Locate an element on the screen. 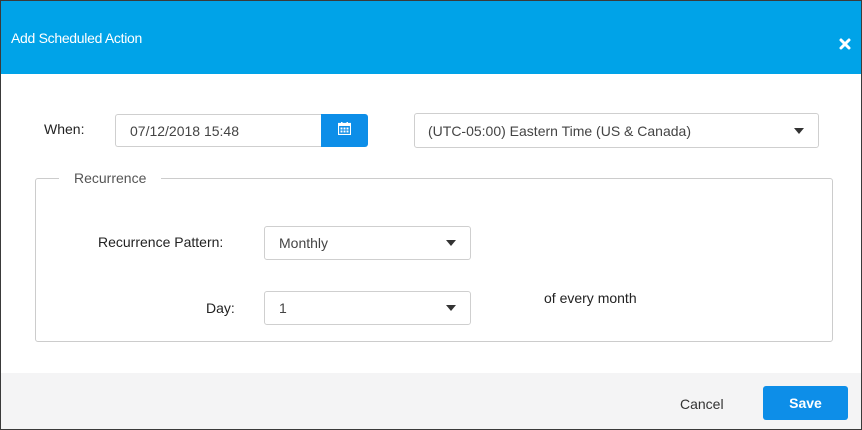 The image size is (862, 430). recurrence-pattern-value: Monthly is located at coordinates (304, 243).